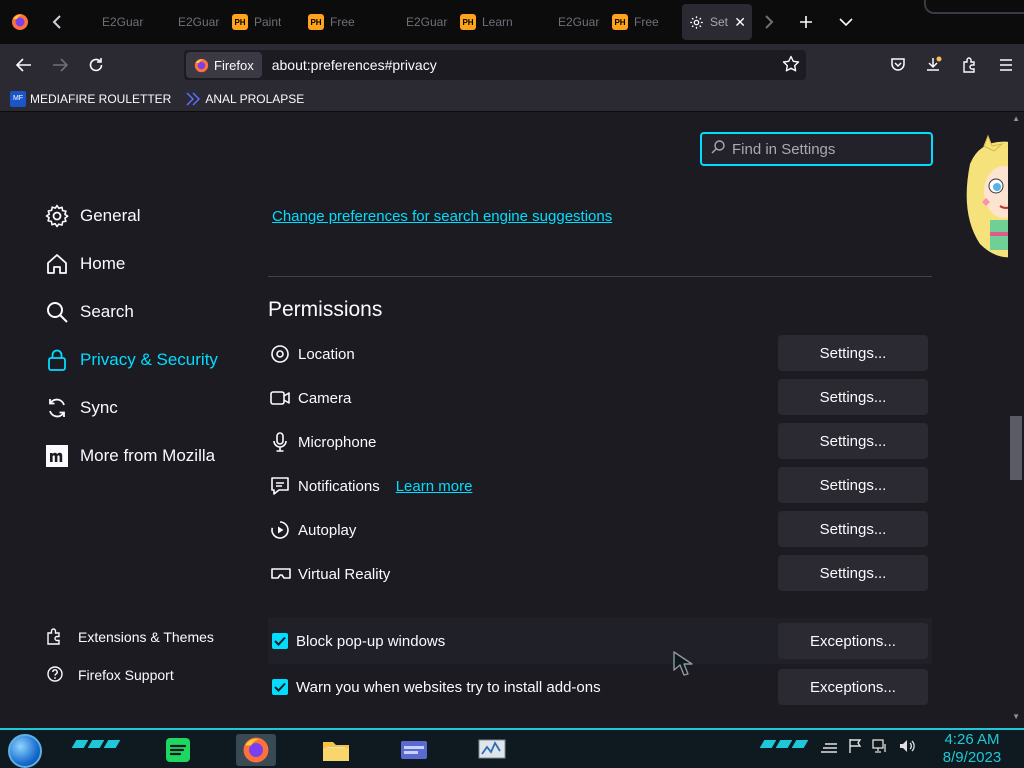 This screenshot has height=768, width=1024. I want to click on app-window-taskbar-icon, so click(414, 750).